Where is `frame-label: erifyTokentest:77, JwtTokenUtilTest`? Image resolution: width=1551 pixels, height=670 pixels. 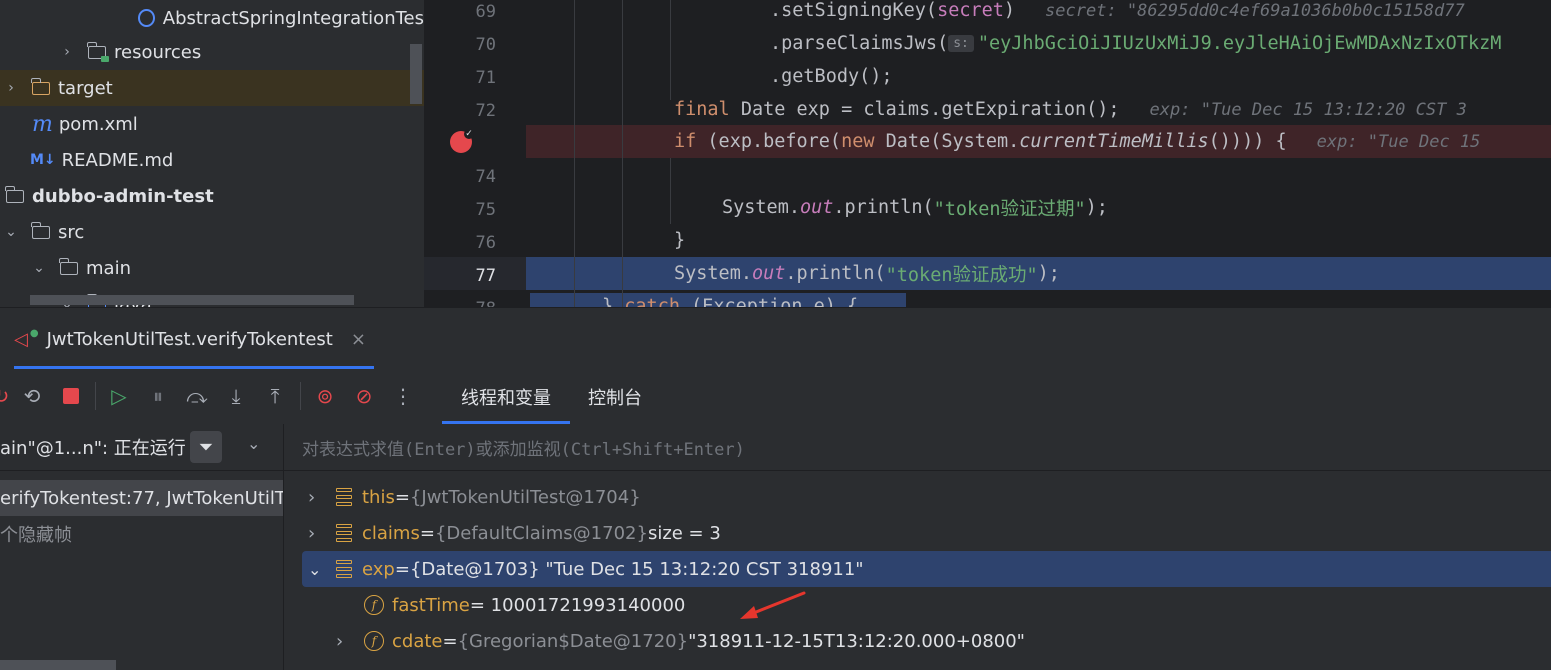
frame-label: erifyTokentest:77, JwtTokenUtilTest is located at coordinates (141, 498).